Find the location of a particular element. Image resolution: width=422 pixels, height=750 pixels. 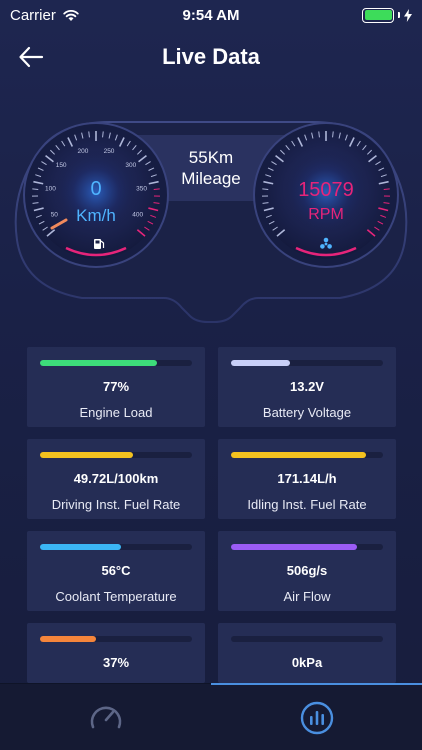

card-value: 77% is located at coordinates (116, 386).